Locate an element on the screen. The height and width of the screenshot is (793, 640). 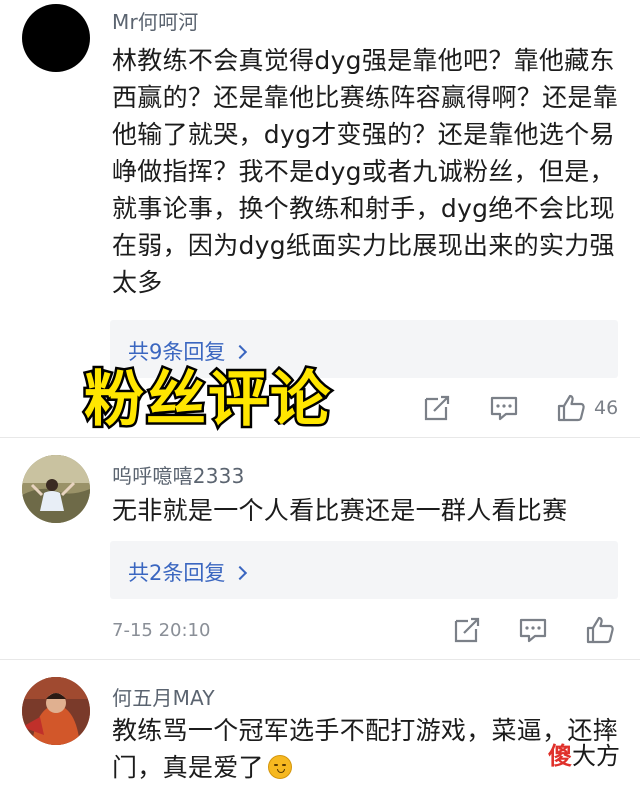
comment-timestamp: 7-15 20:10 is located at coordinates (161, 630).